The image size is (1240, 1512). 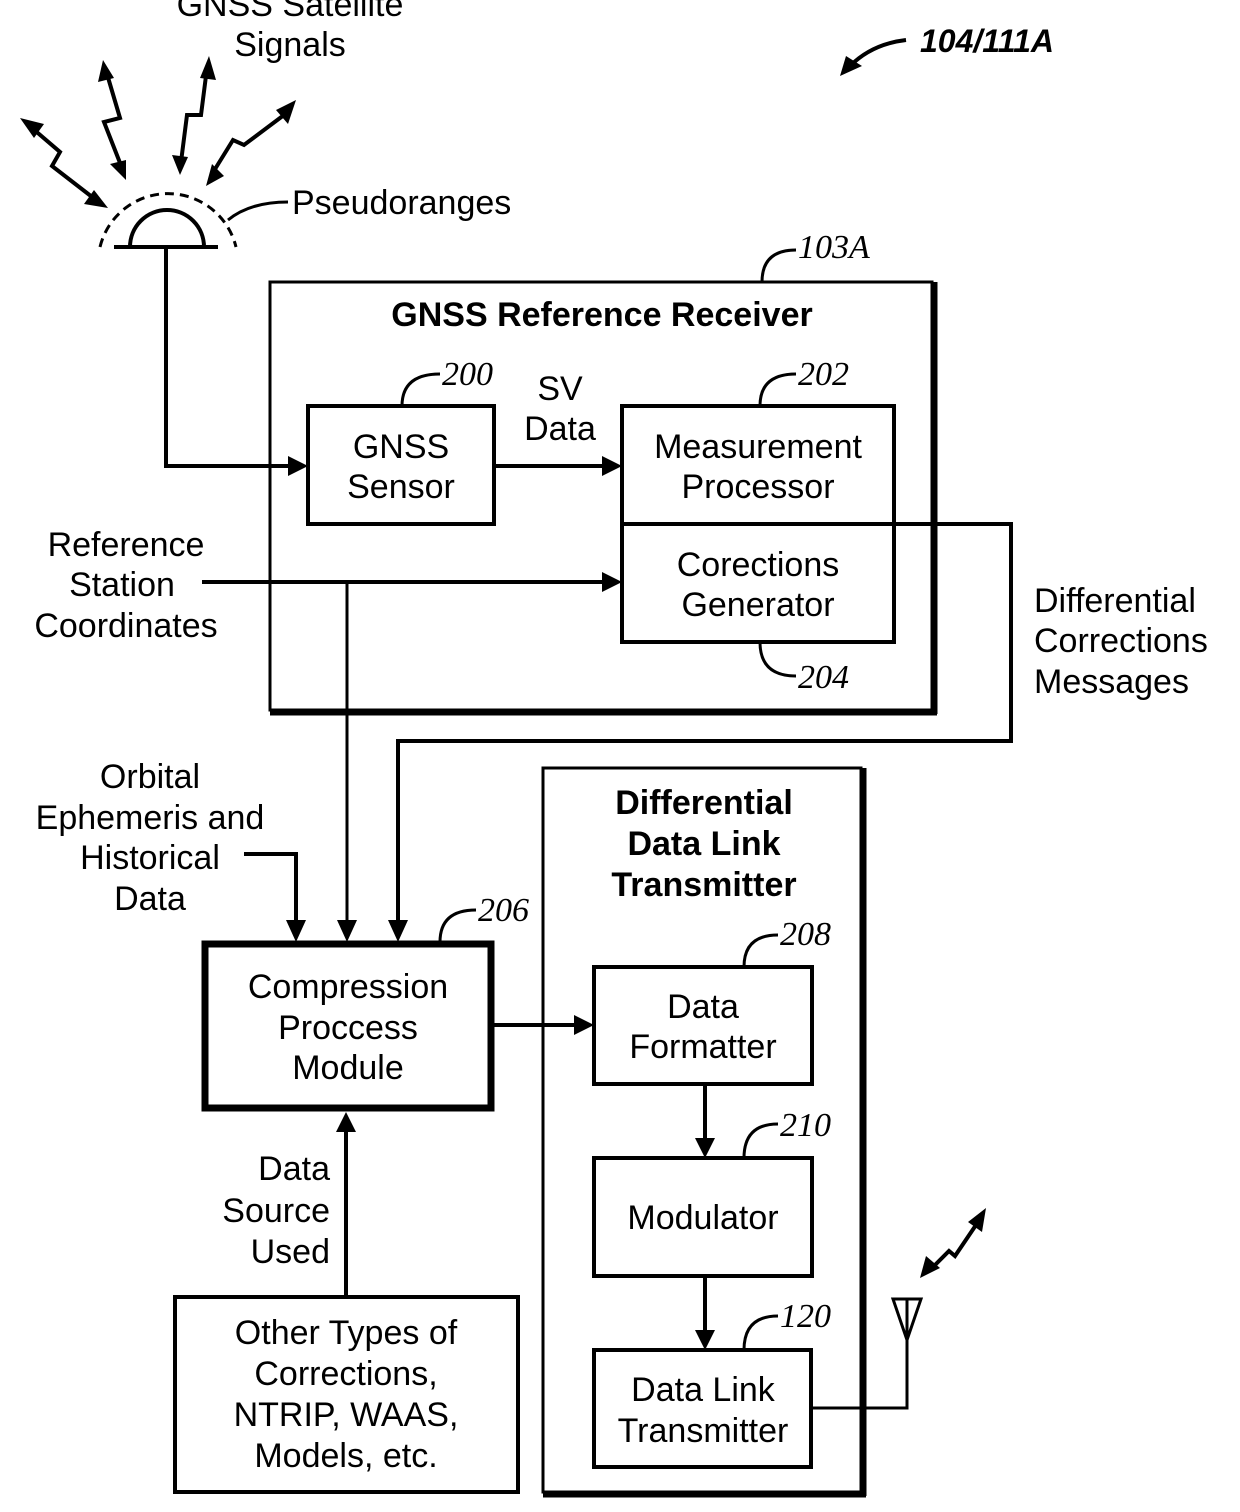 What do you see at coordinates (348, 1068) in the screenshot?
I see `svg-text: Module` at bounding box center [348, 1068].